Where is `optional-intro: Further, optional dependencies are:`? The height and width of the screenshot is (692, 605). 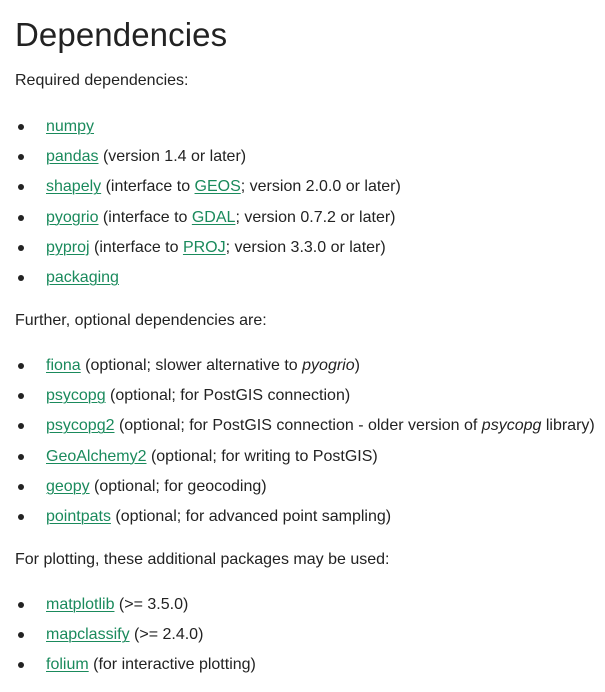
optional-intro: Further, optional dependencies are: is located at coordinates (141, 320).